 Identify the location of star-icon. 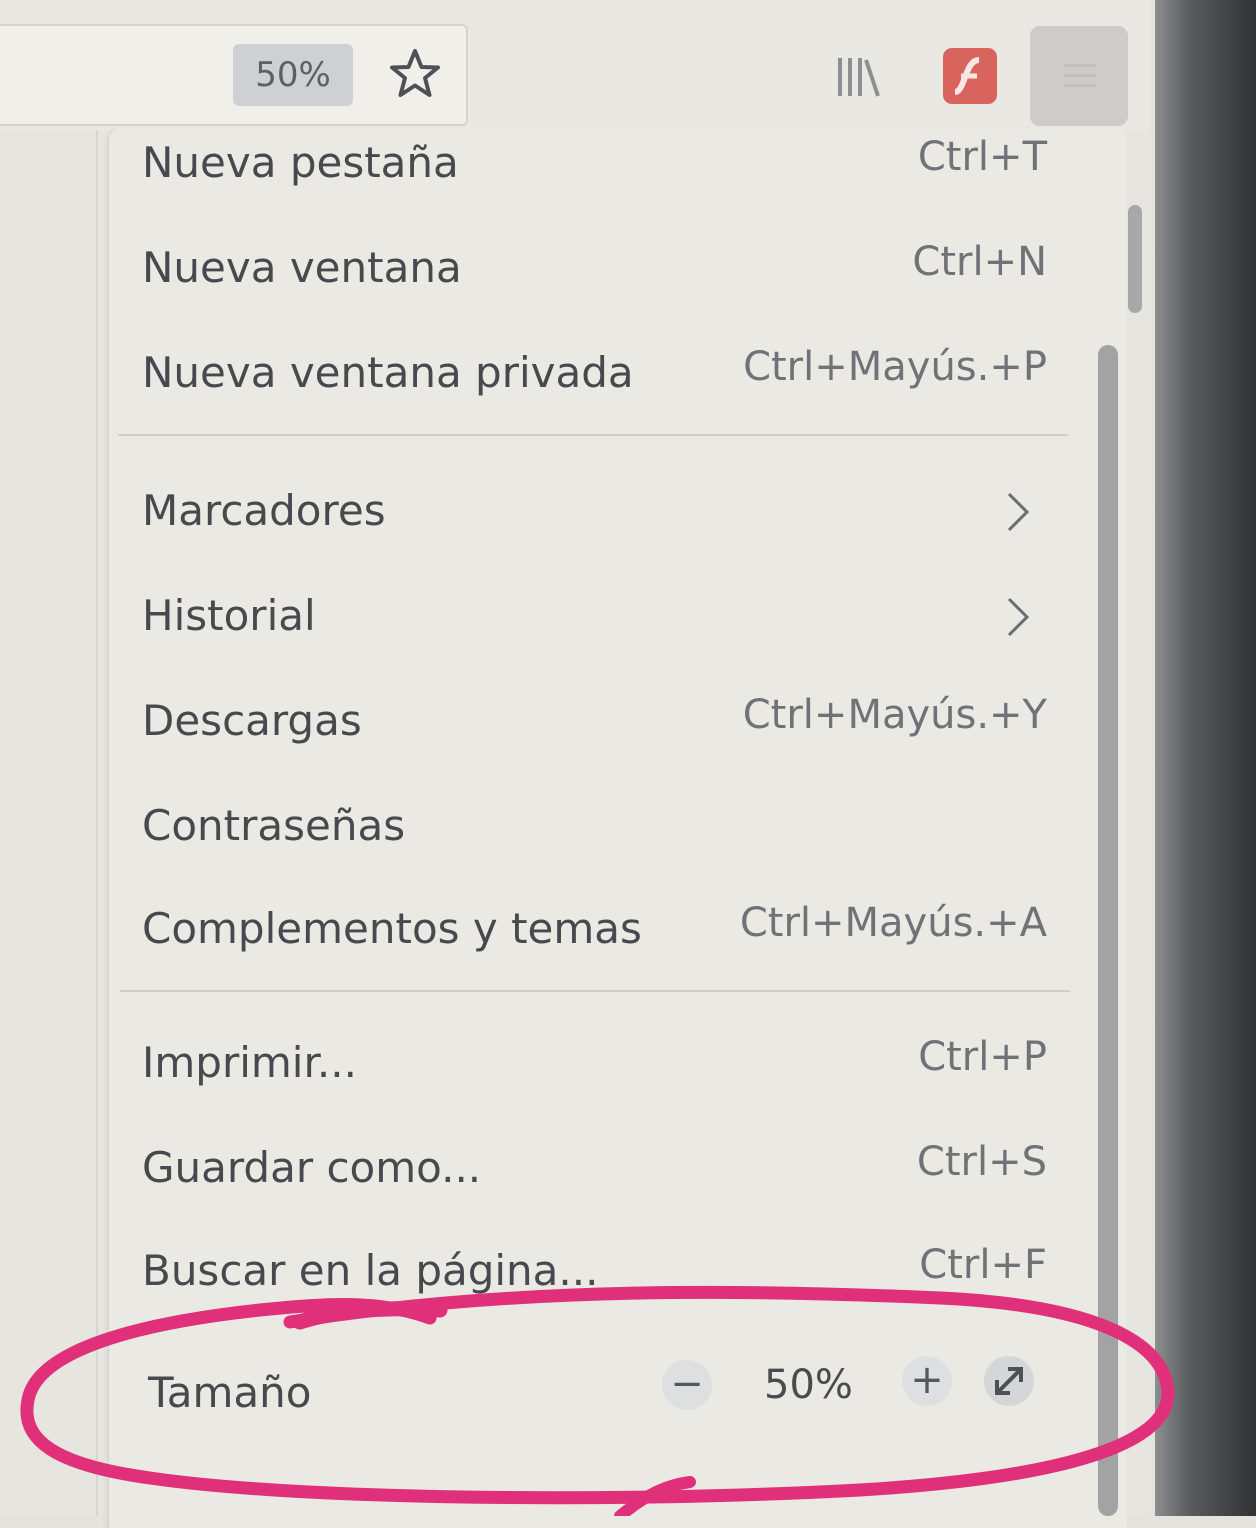
(415, 75).